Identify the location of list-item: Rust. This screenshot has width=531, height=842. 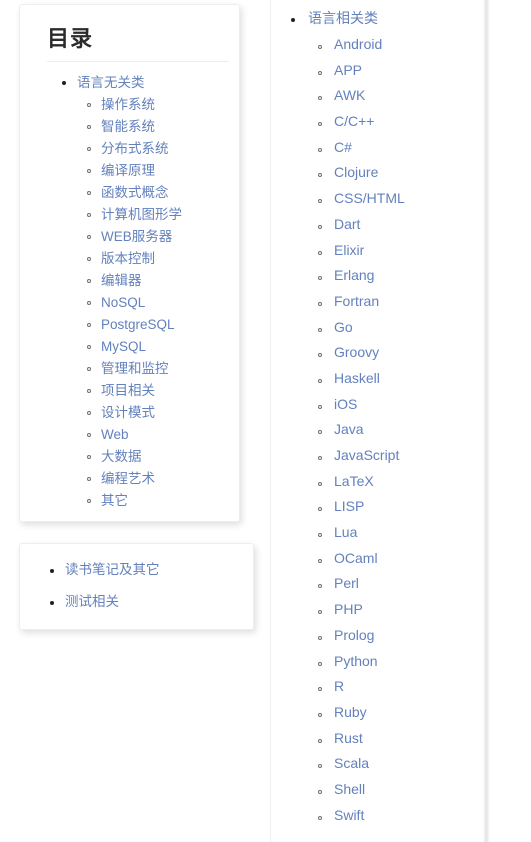
(400, 743).